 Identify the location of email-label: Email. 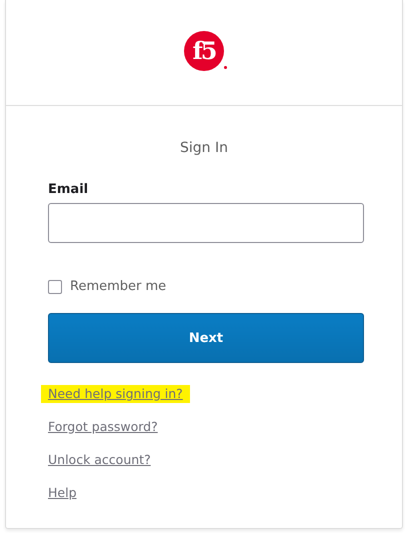
(69, 189).